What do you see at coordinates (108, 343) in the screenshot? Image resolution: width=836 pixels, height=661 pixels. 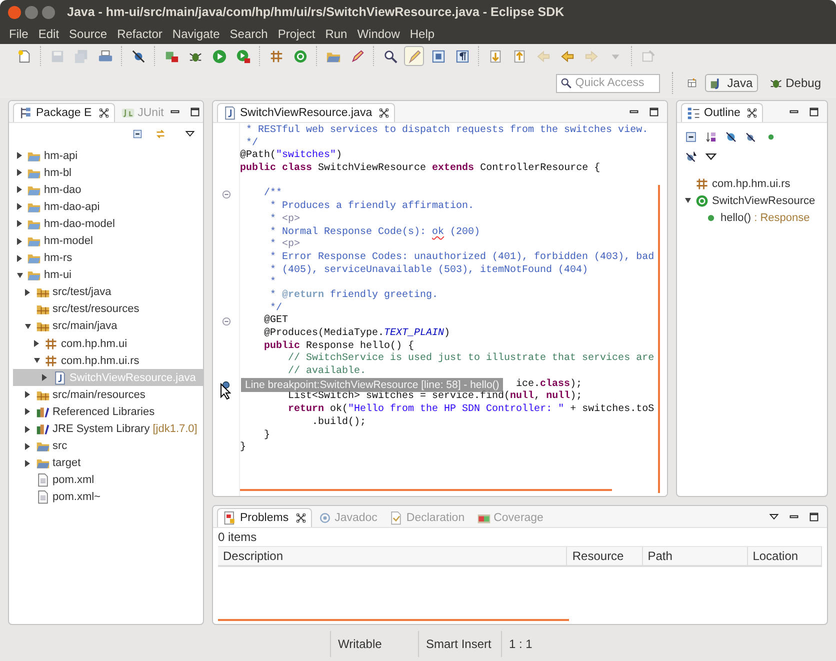 I see `tree-item: com.hp.hm.ui` at bounding box center [108, 343].